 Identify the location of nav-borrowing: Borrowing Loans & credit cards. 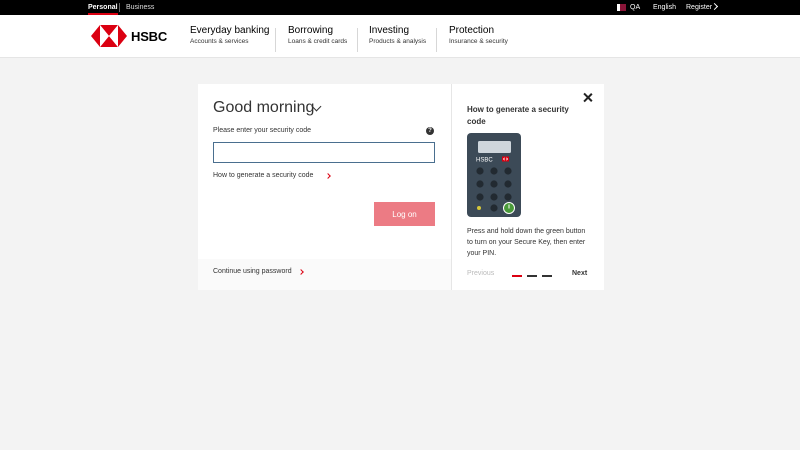
(317, 35).